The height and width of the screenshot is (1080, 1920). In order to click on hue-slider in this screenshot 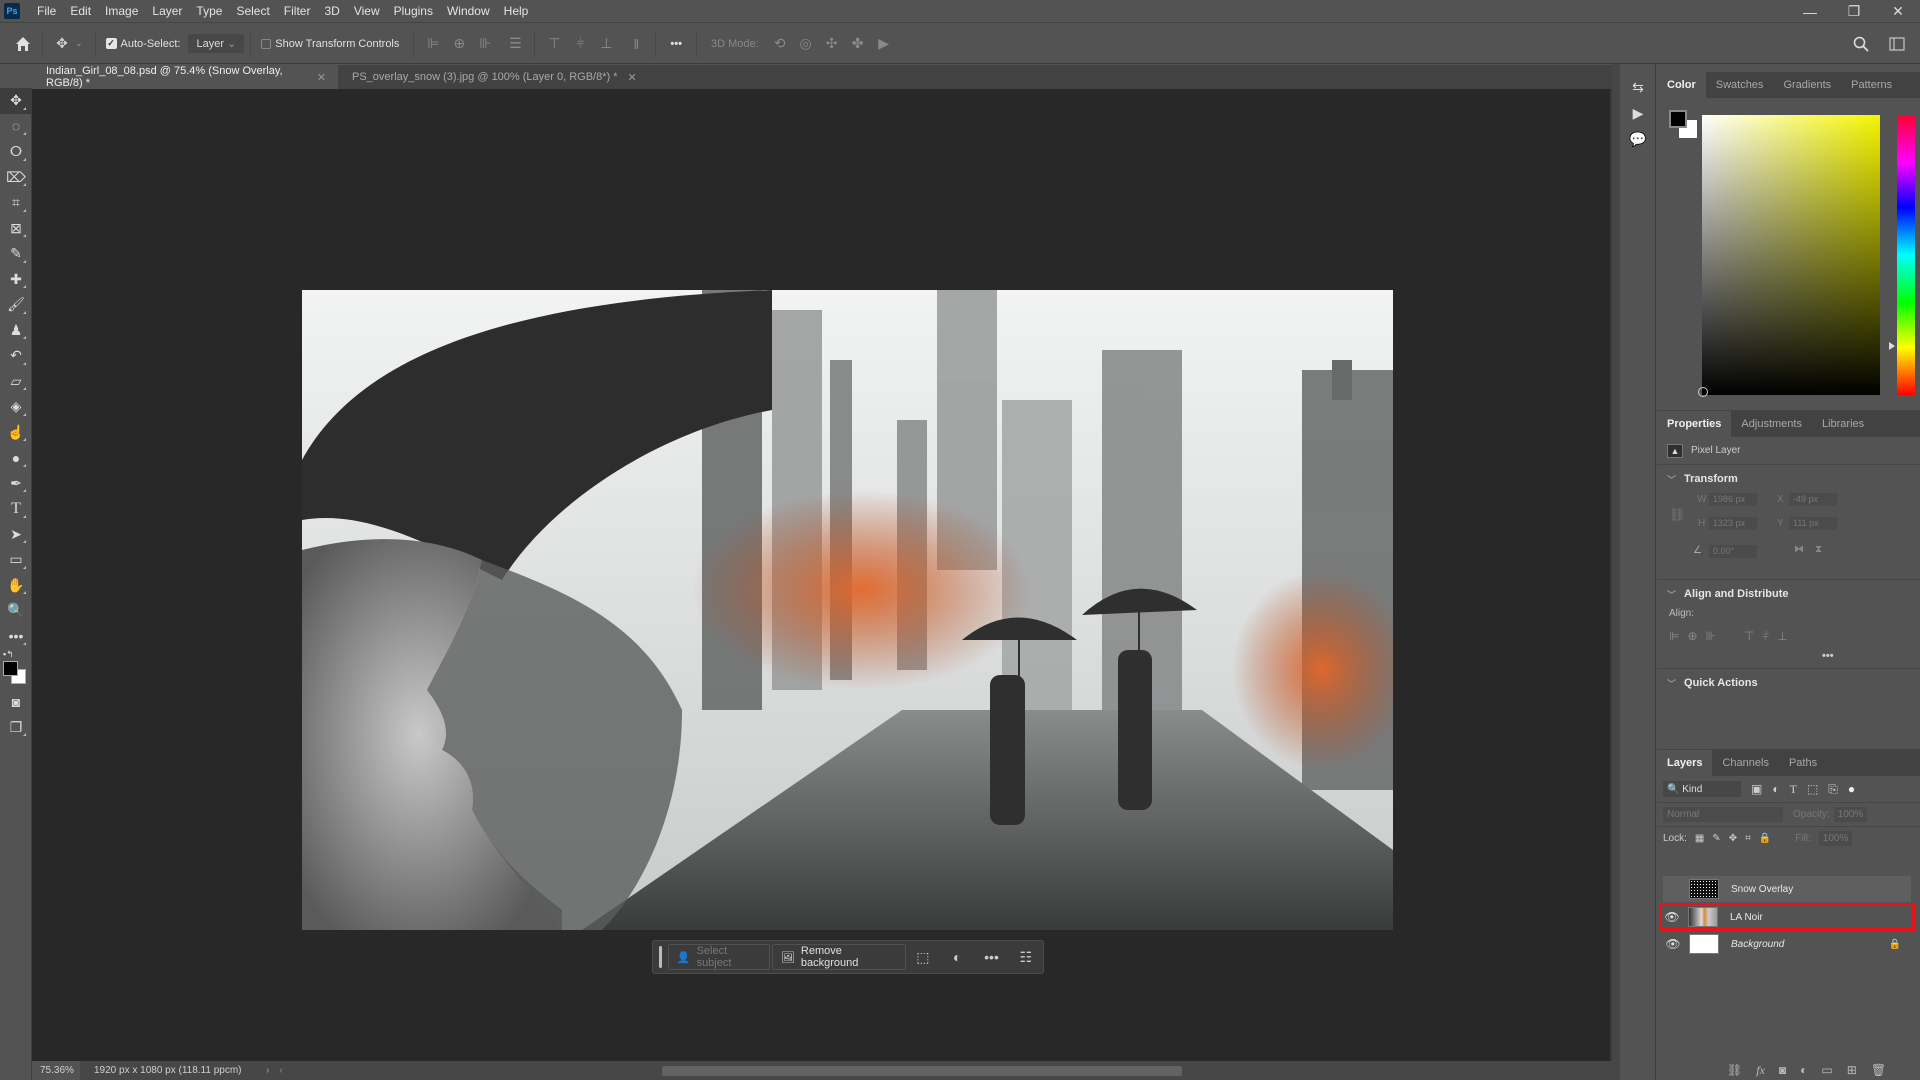, I will do `click(1906, 255)`.